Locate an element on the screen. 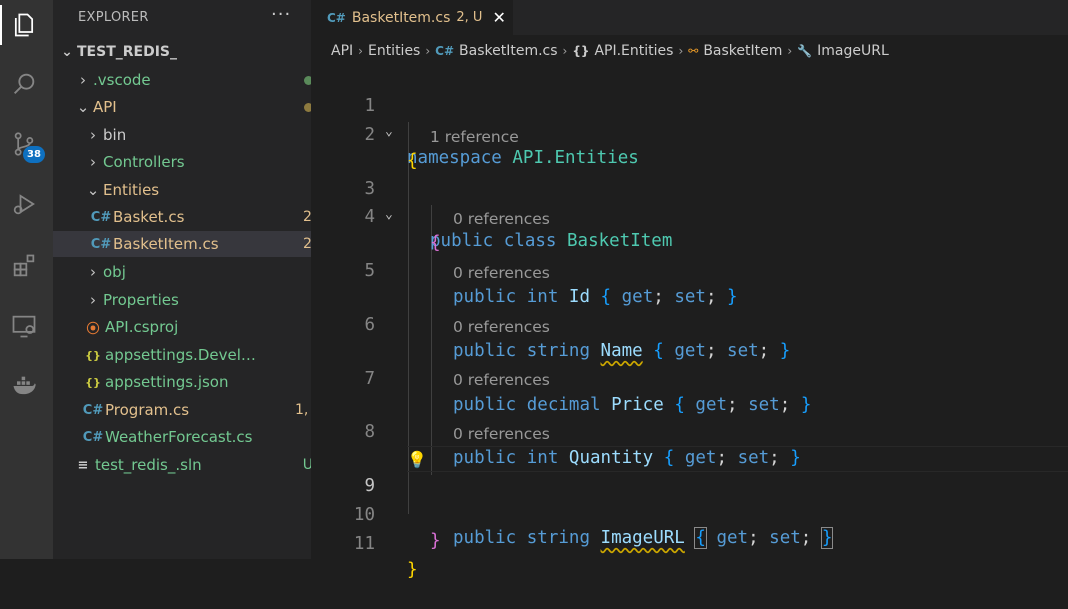  lightbulb-icon: 💡 is located at coordinates (417, 460).